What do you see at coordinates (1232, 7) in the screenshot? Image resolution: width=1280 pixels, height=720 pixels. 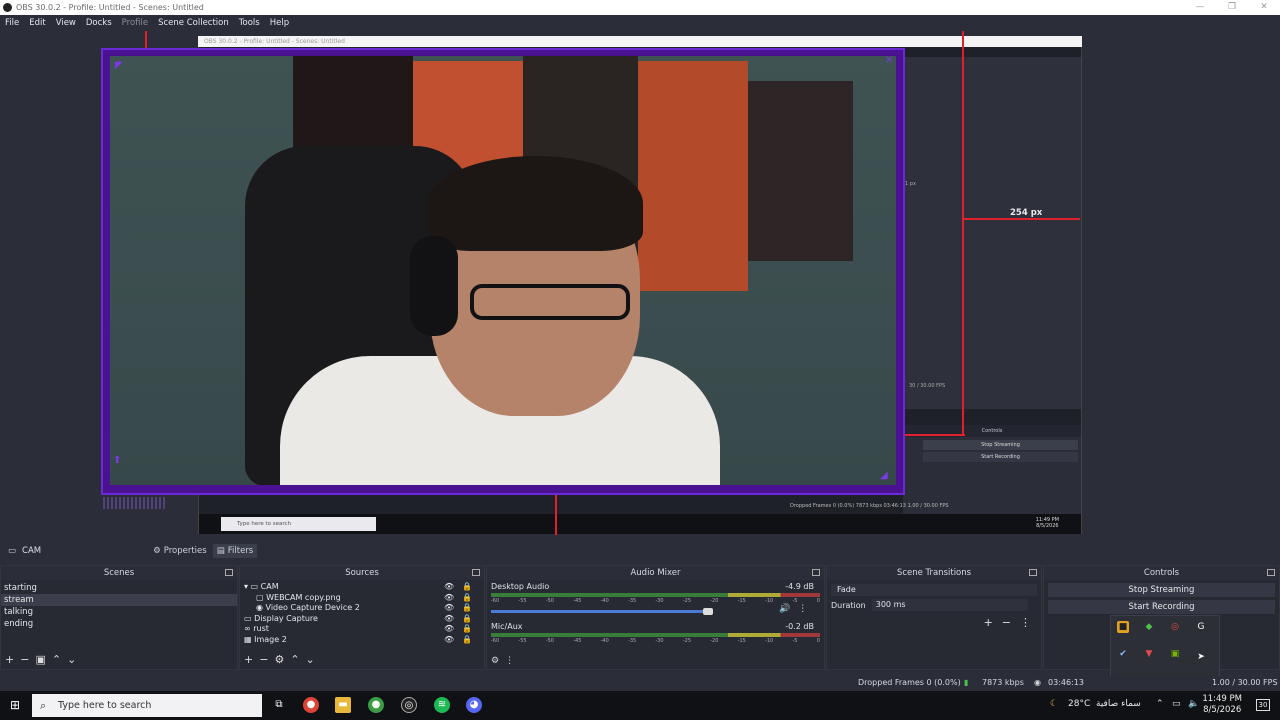 I see `restore-button: ❐` at bounding box center [1232, 7].